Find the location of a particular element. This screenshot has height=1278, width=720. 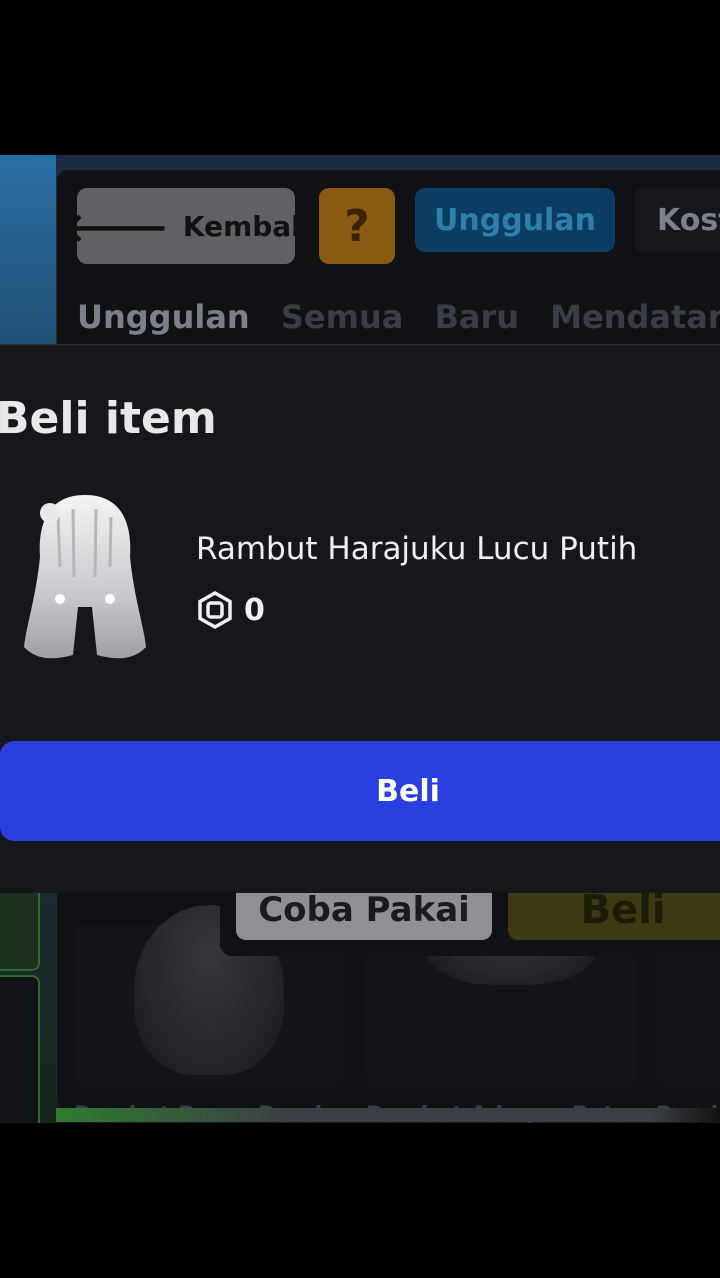

filter-row: Unggulan Semua Baru Mendatang D is located at coordinates (398, 317).